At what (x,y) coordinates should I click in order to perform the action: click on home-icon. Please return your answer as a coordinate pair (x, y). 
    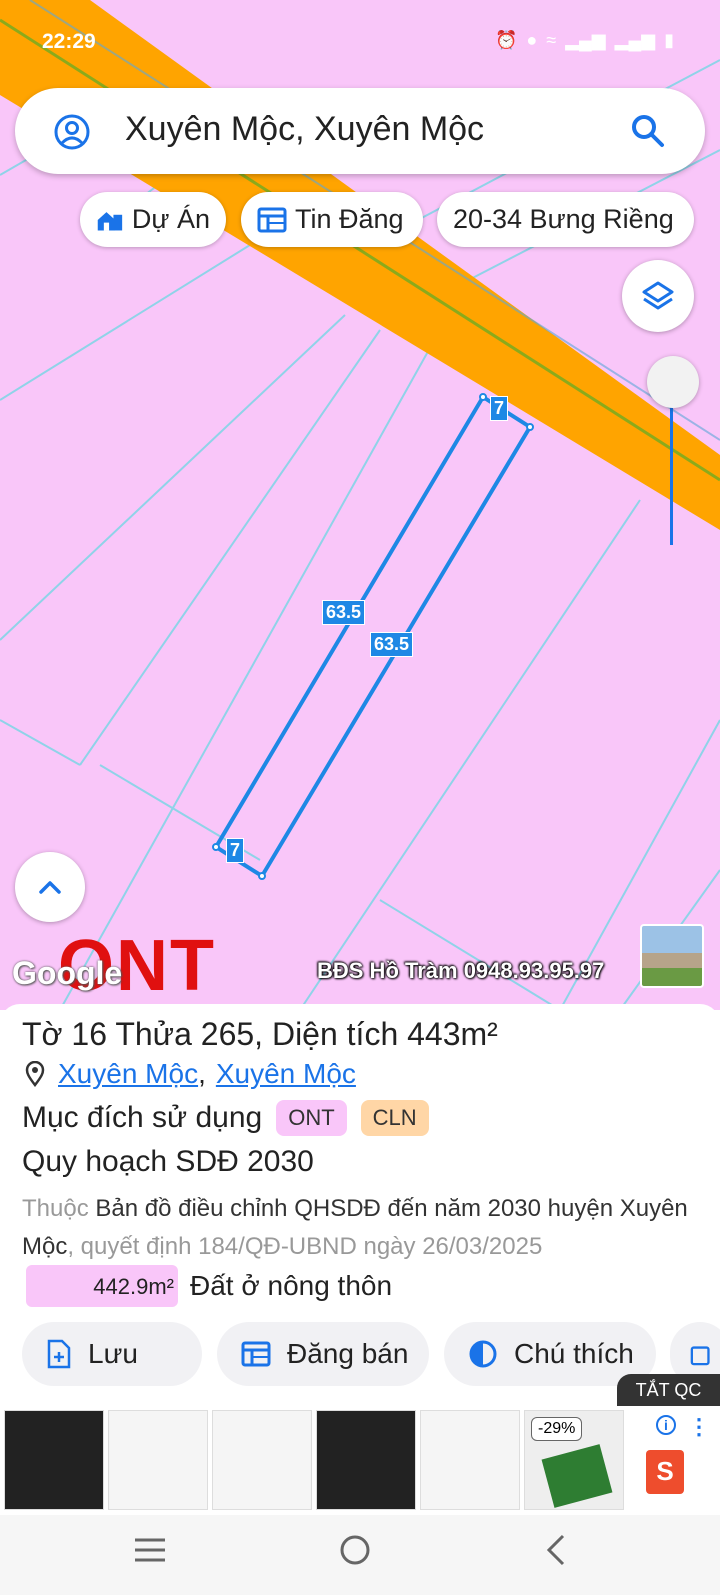
    Looking at the image, I should click on (355, 1550).